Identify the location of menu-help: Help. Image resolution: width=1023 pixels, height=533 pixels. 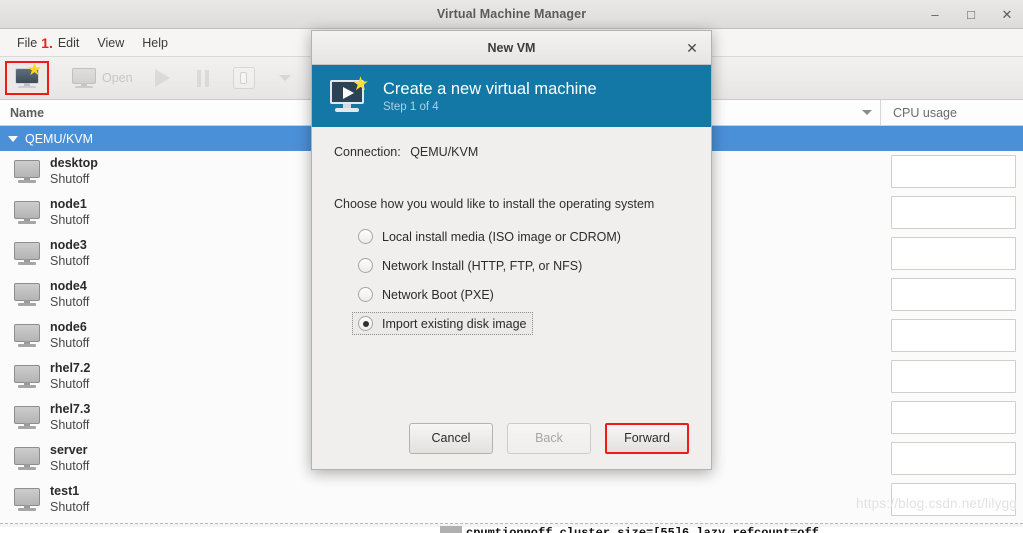
(155, 43).